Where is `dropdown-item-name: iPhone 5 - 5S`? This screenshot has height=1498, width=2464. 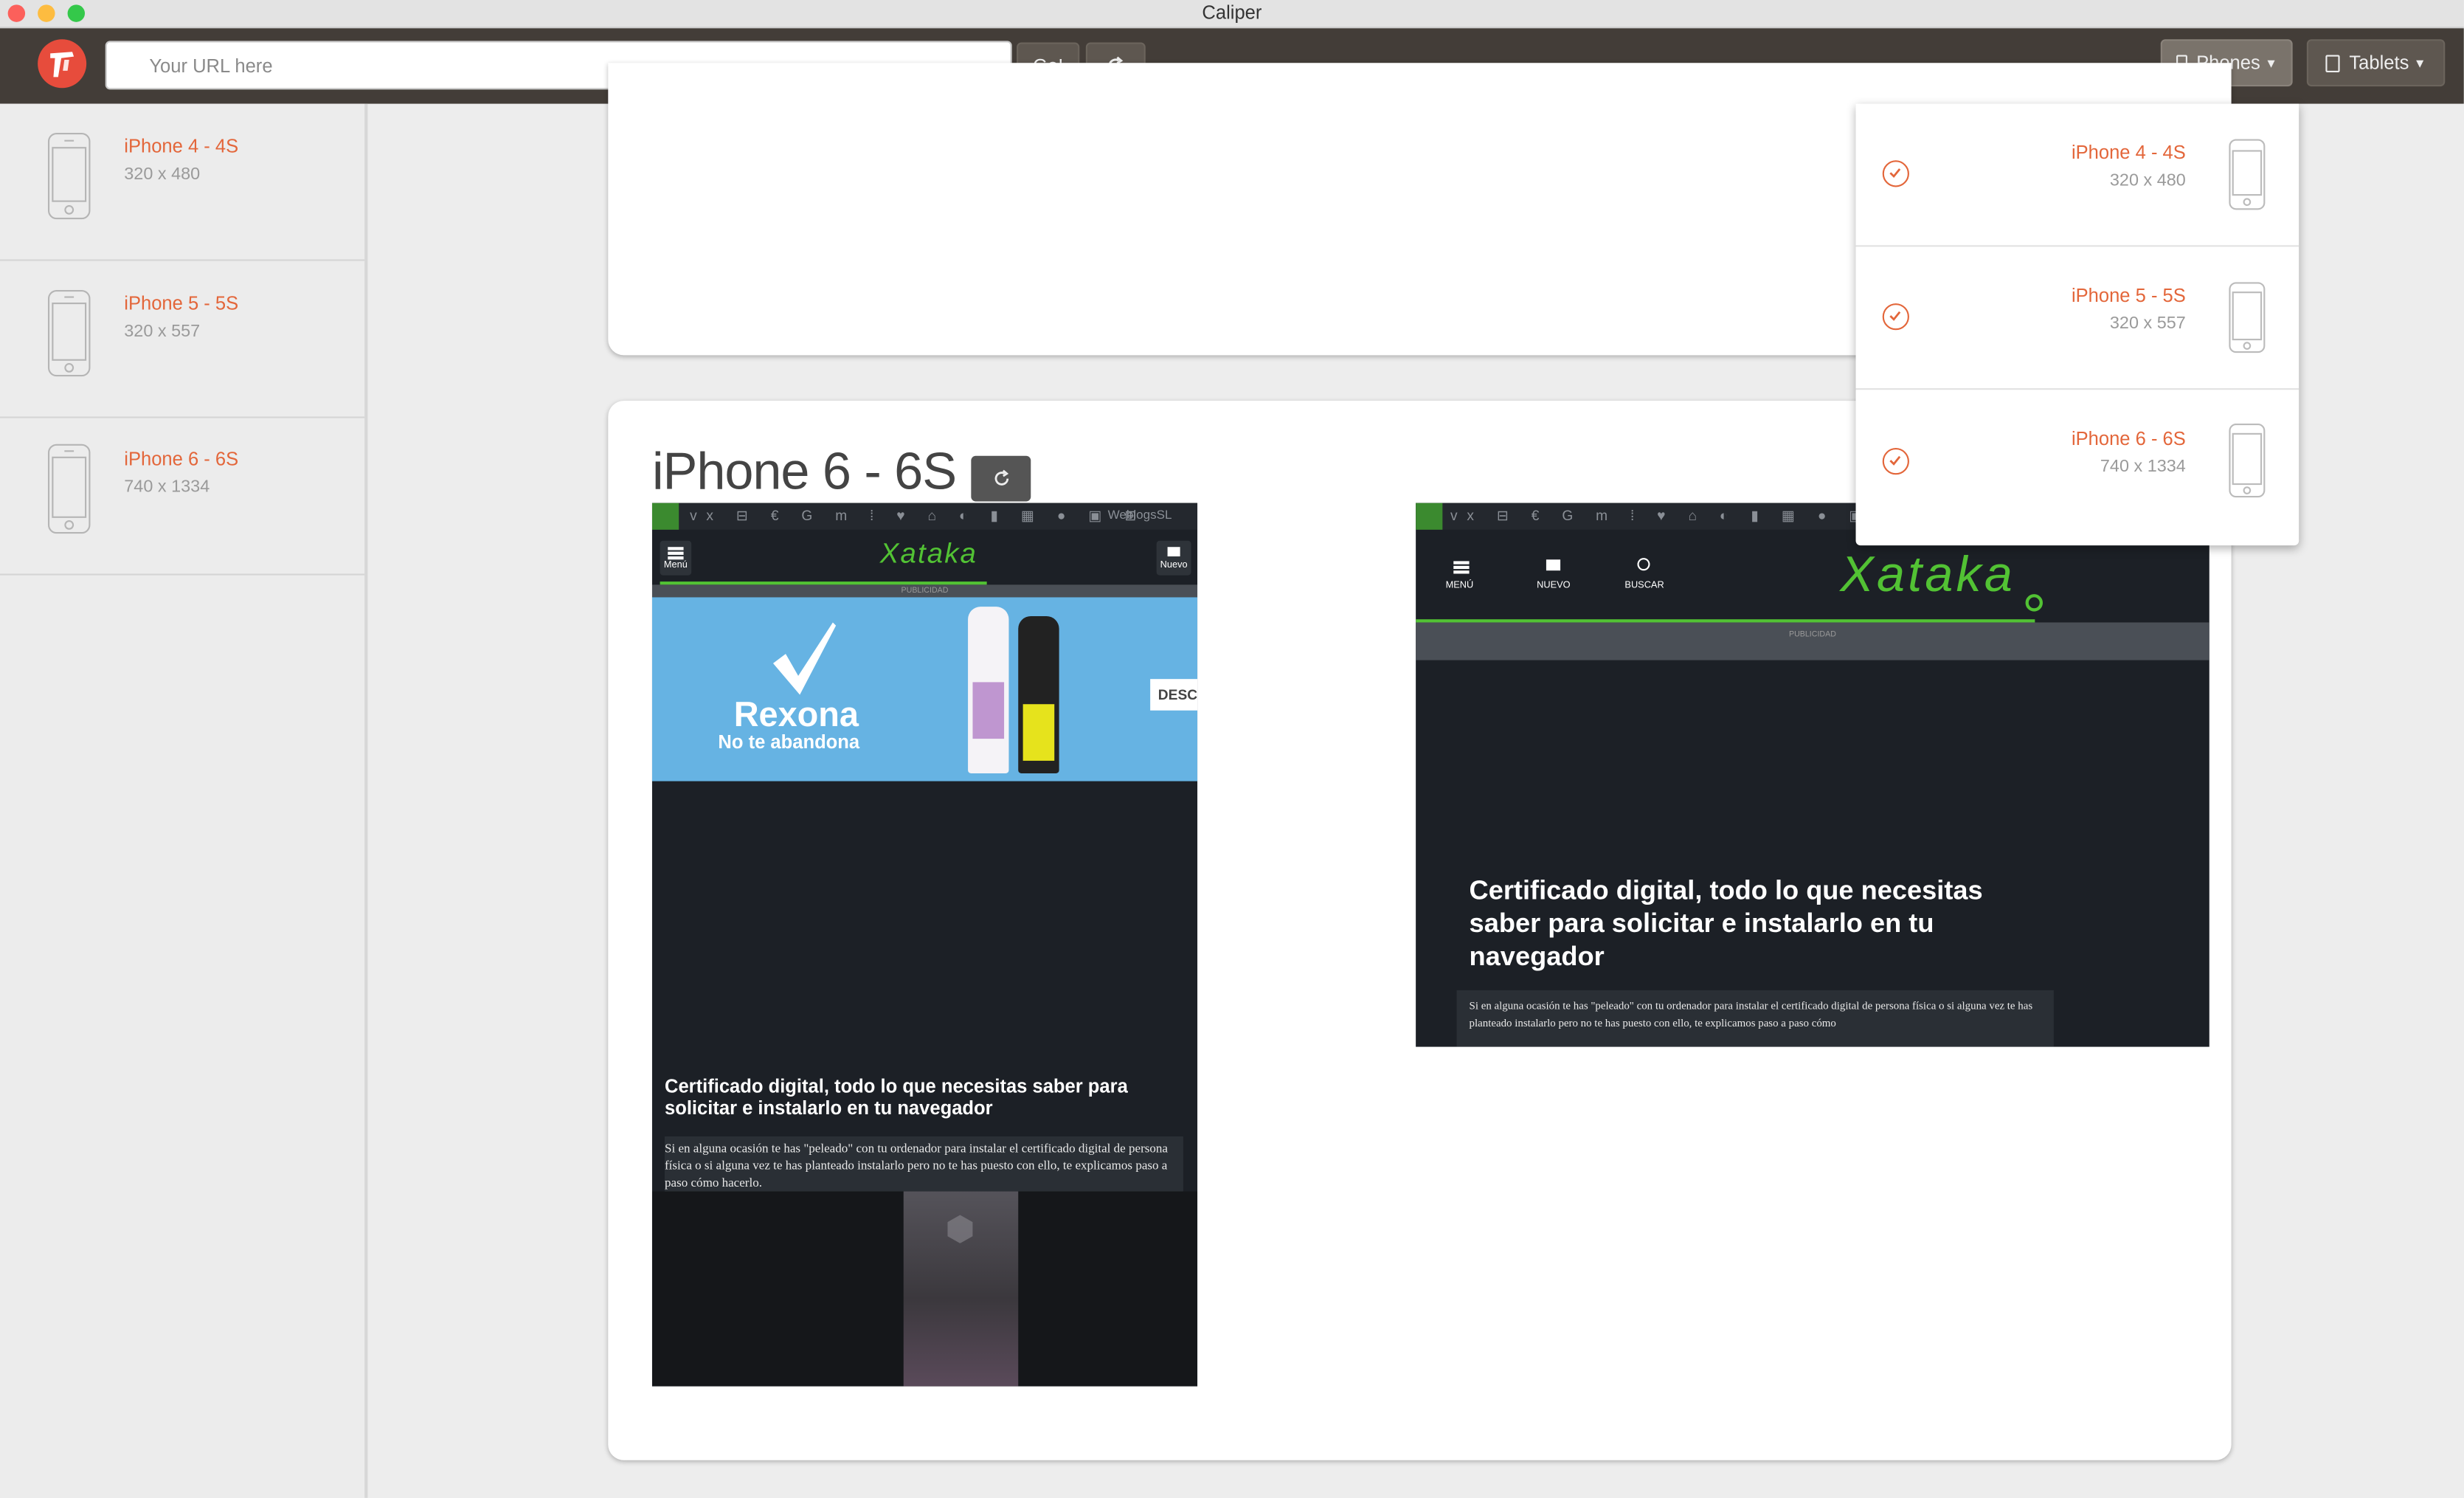 dropdown-item-name: iPhone 5 - 5S is located at coordinates (2128, 295).